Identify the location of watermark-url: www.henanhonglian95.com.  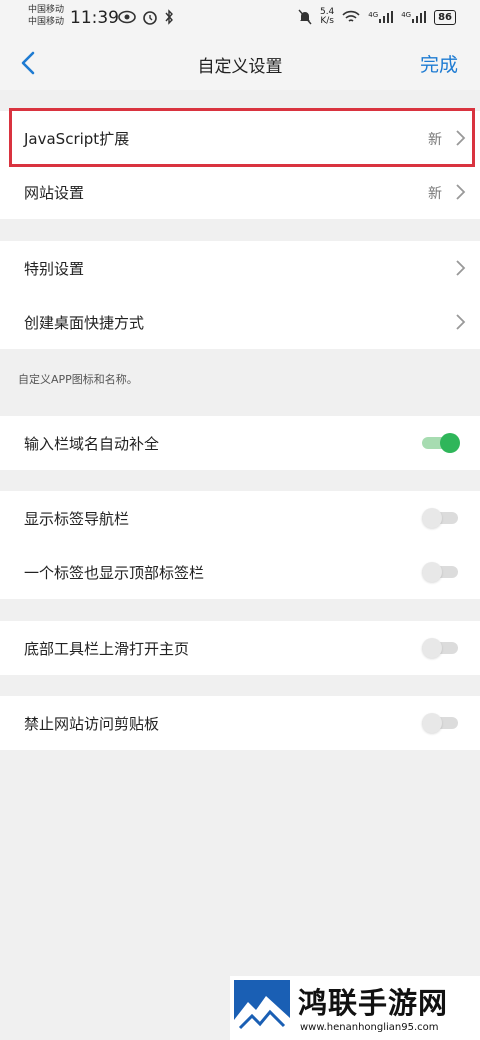
(369, 1027).